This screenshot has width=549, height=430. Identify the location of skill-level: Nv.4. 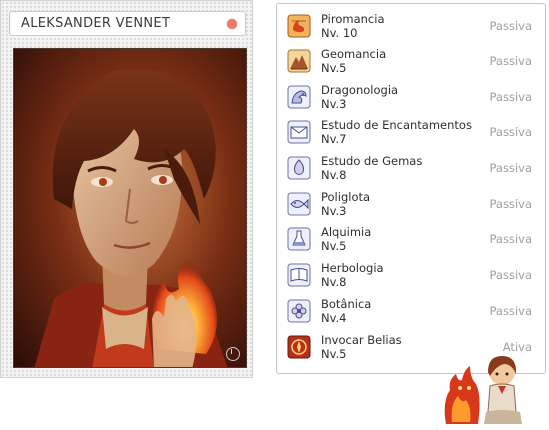
(334, 318).